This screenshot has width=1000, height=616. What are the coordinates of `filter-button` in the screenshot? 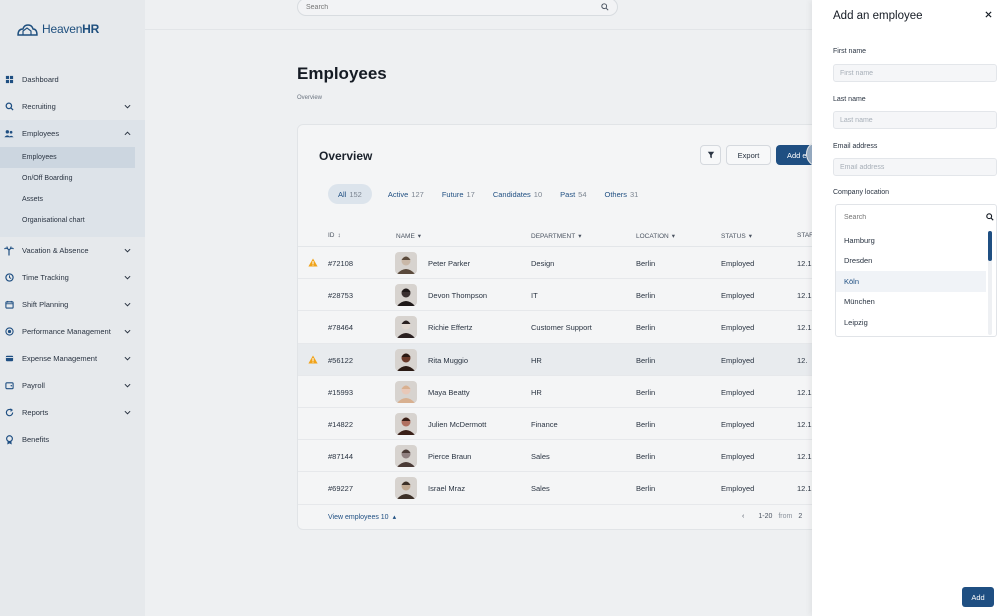 It's located at (710, 155).